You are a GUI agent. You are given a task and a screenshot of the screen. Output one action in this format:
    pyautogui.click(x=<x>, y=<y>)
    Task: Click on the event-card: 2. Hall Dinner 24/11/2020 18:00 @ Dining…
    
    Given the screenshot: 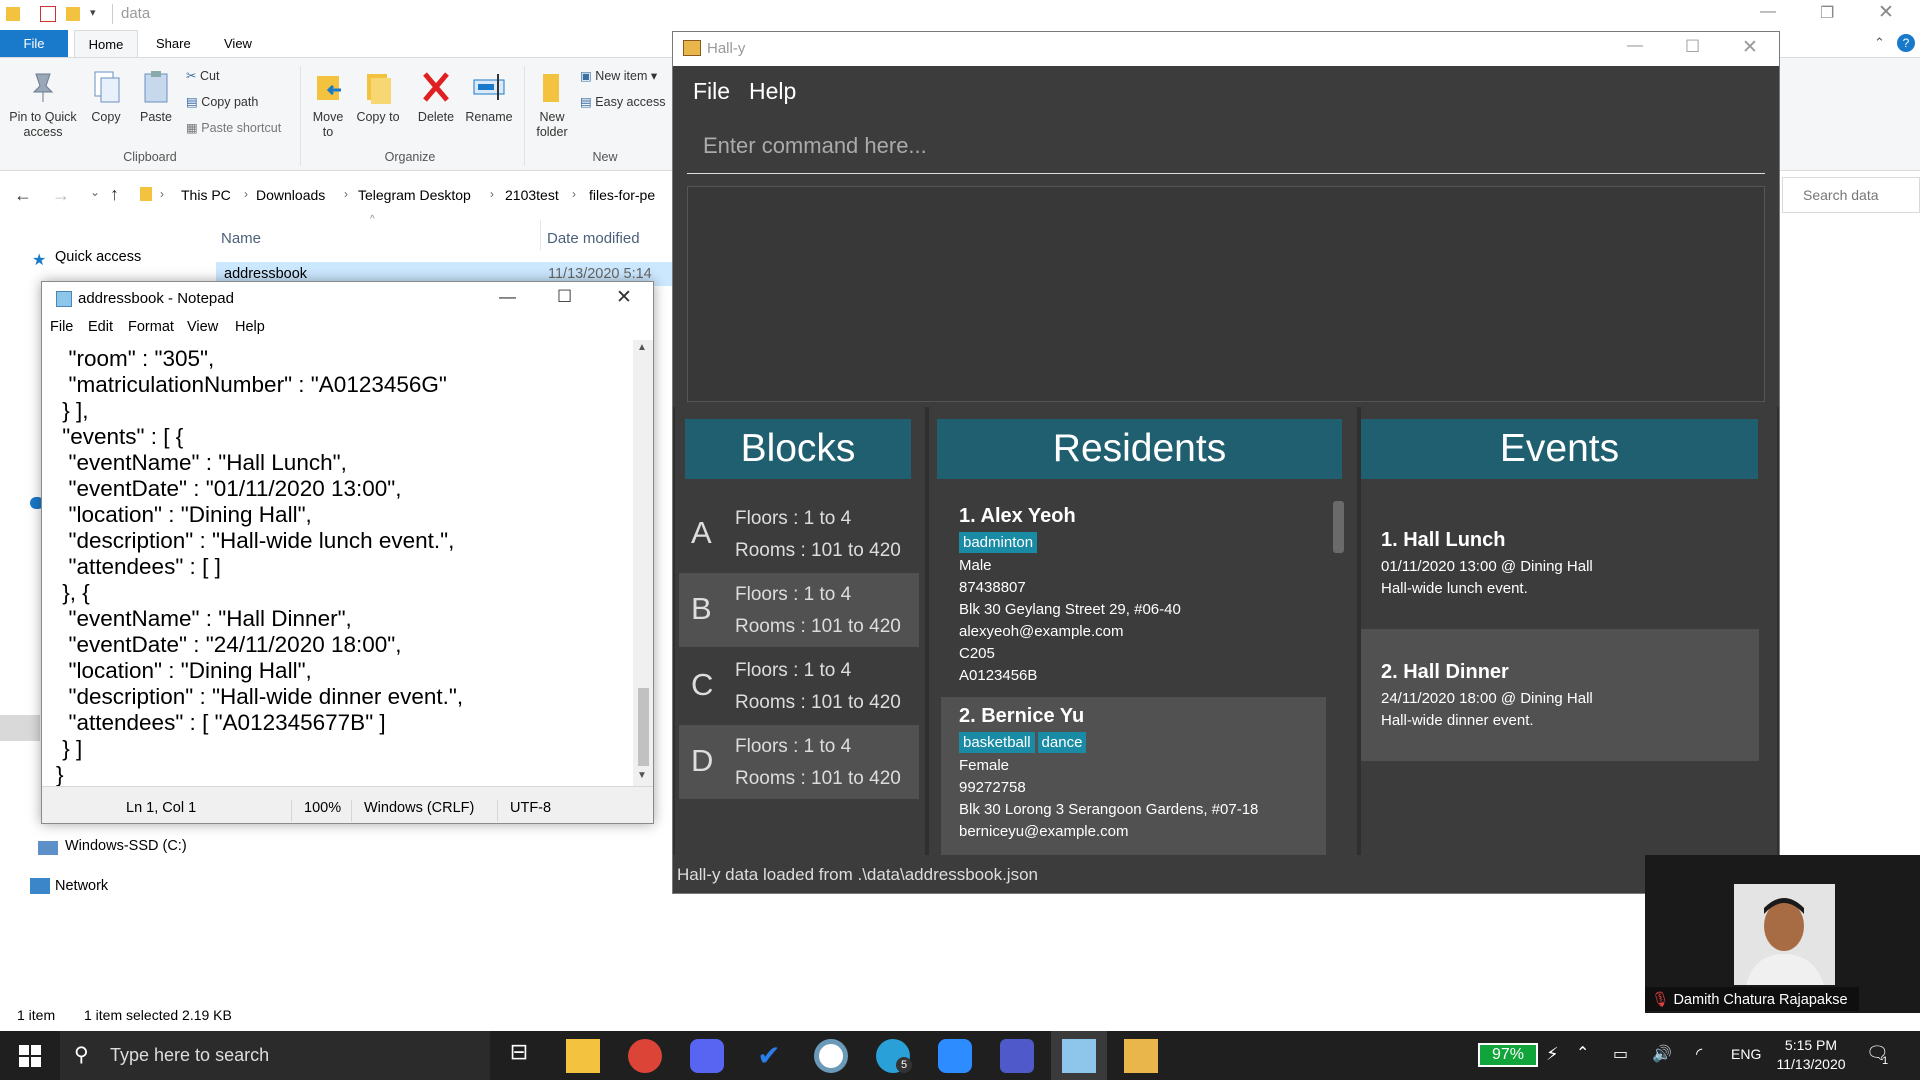 What is the action you would take?
    pyautogui.click(x=1560, y=695)
    